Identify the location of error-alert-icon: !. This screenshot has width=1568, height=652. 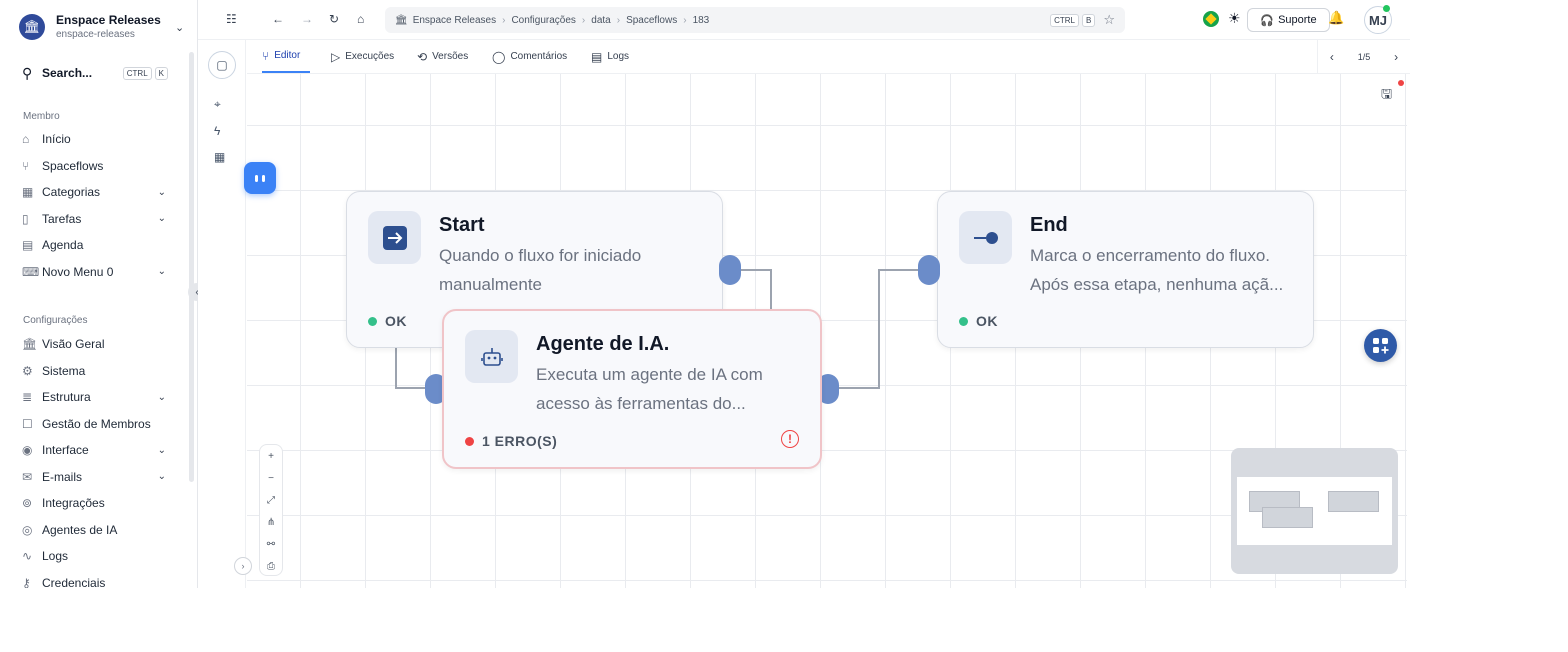
(790, 439).